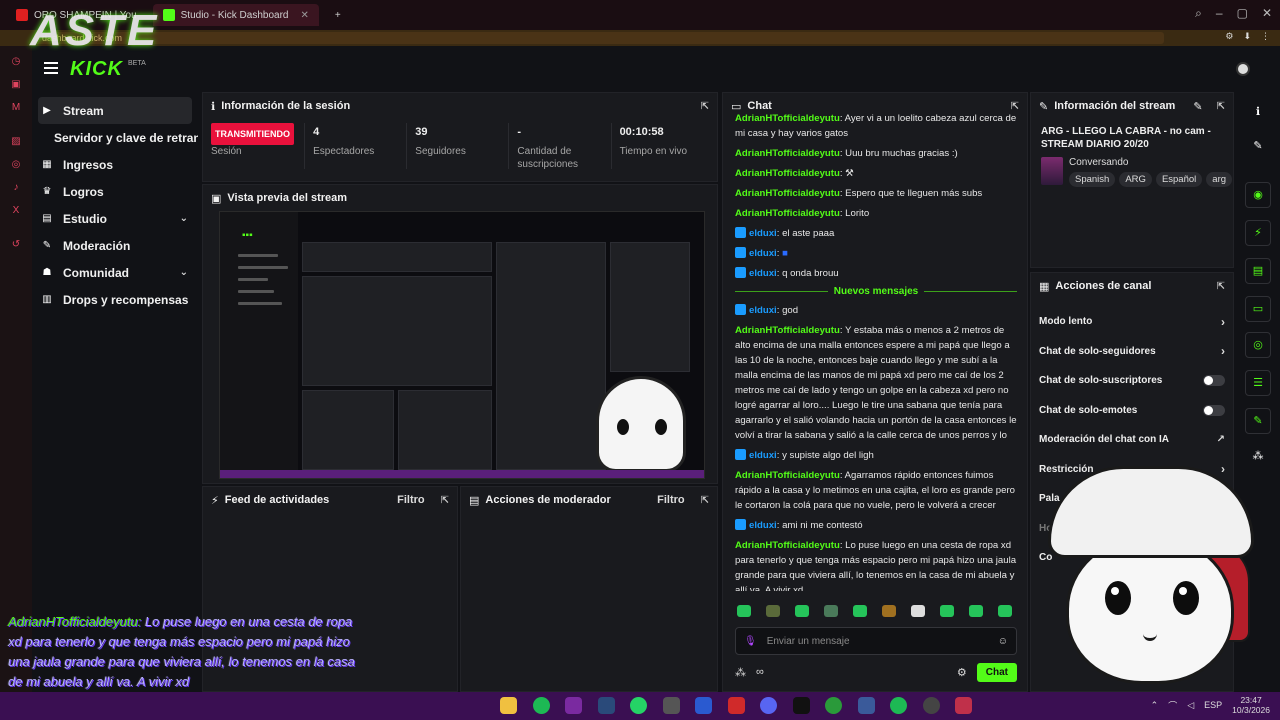 The height and width of the screenshot is (720, 1280). What do you see at coordinates (1258, 233) in the screenshot?
I see `bolt-icon: ⚡` at bounding box center [1258, 233].